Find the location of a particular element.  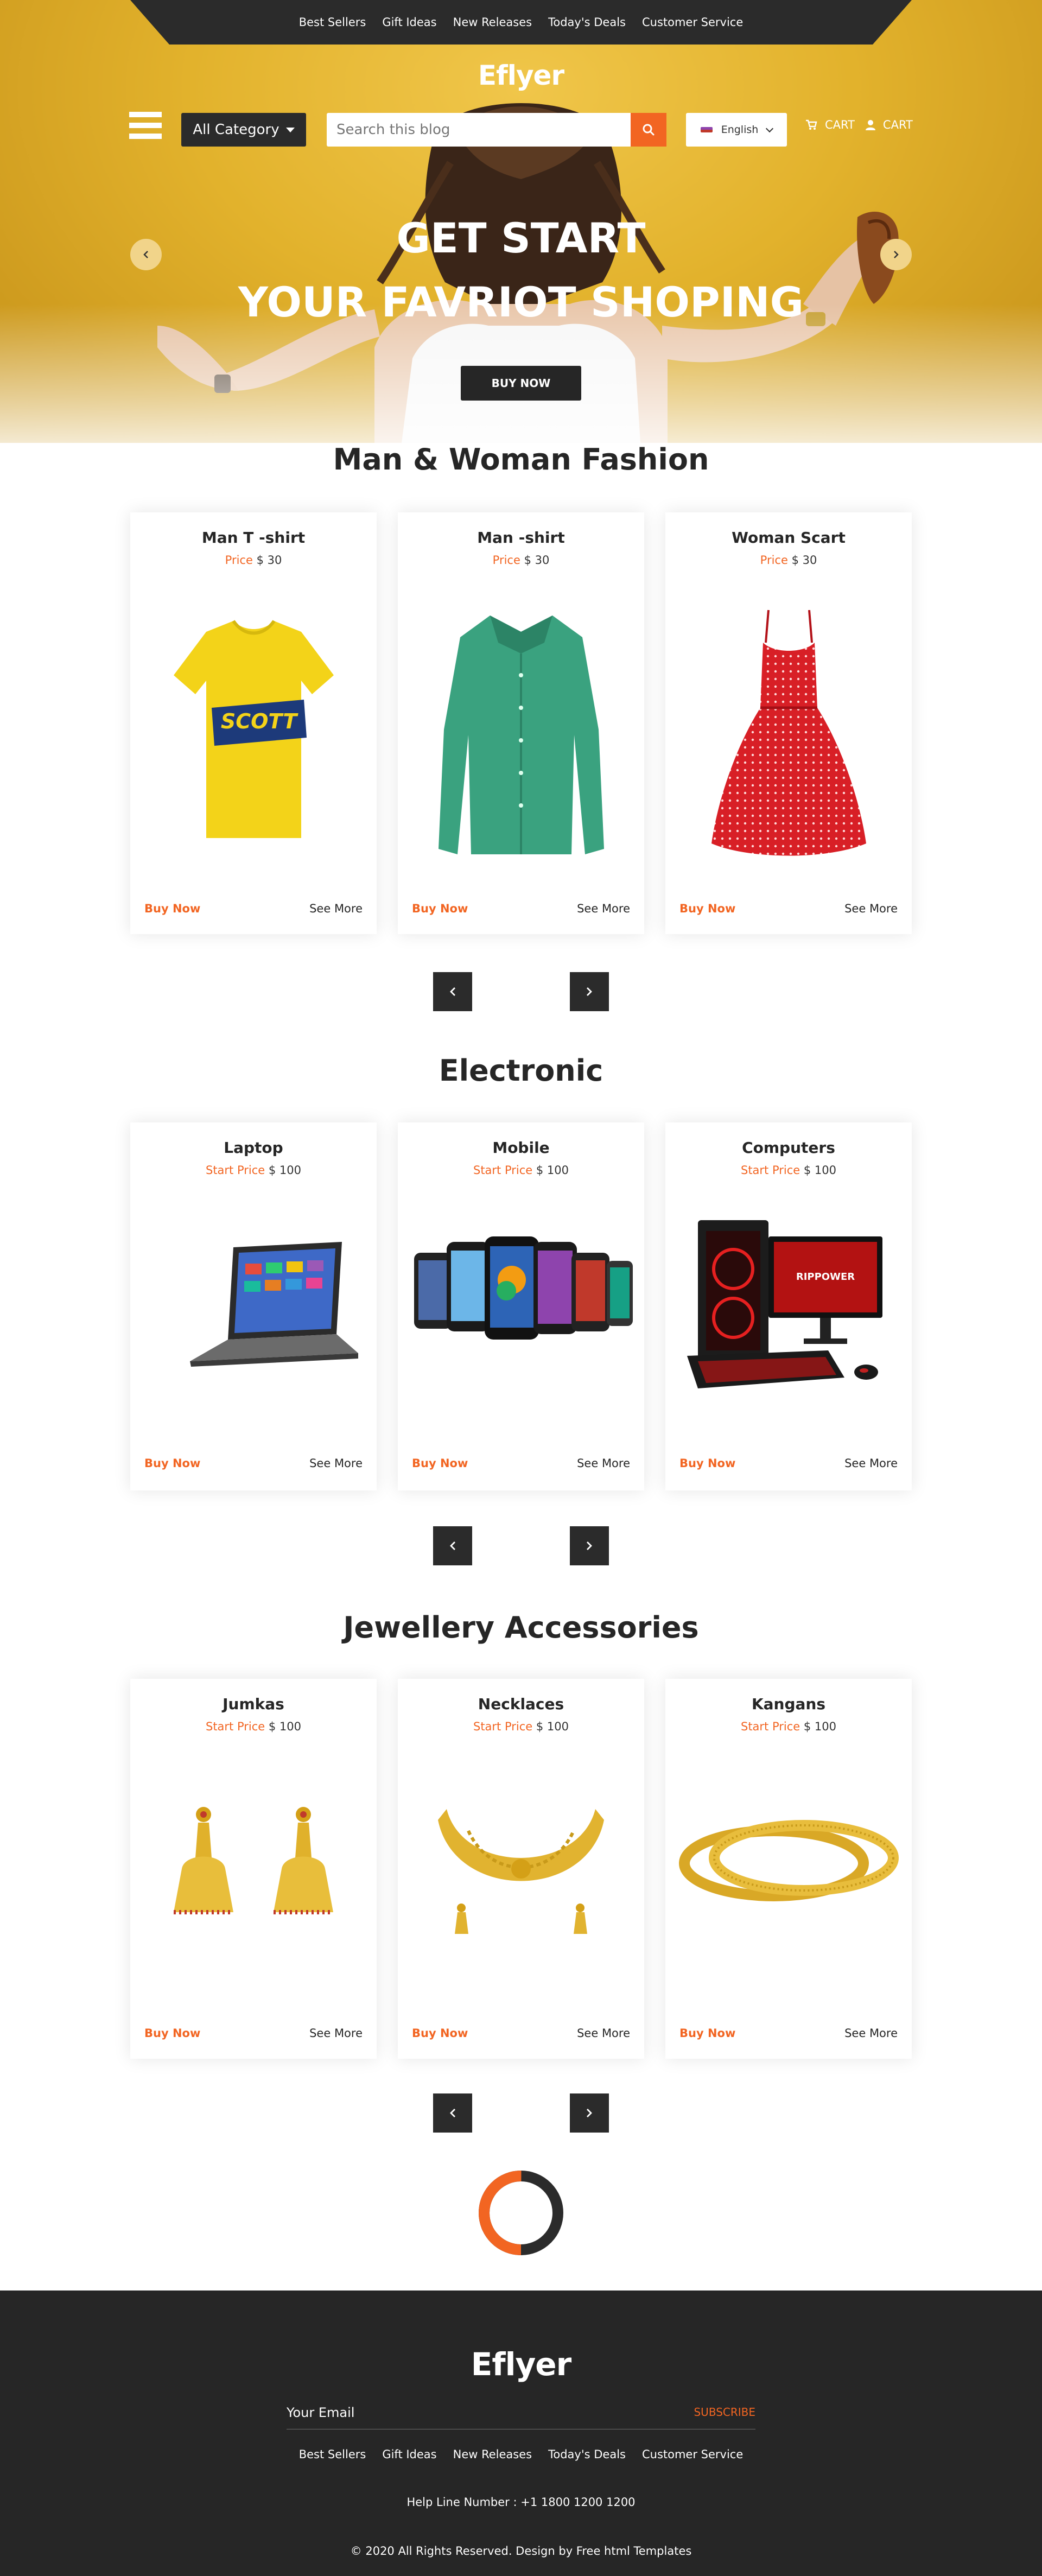

product-image-shirt is located at coordinates (521, 735).